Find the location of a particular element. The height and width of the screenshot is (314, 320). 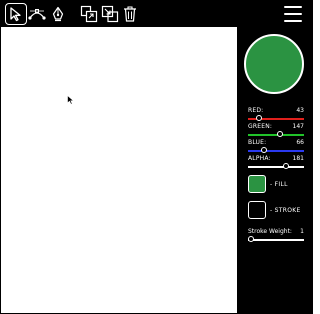

send-backward-icon is located at coordinates (110, 14).